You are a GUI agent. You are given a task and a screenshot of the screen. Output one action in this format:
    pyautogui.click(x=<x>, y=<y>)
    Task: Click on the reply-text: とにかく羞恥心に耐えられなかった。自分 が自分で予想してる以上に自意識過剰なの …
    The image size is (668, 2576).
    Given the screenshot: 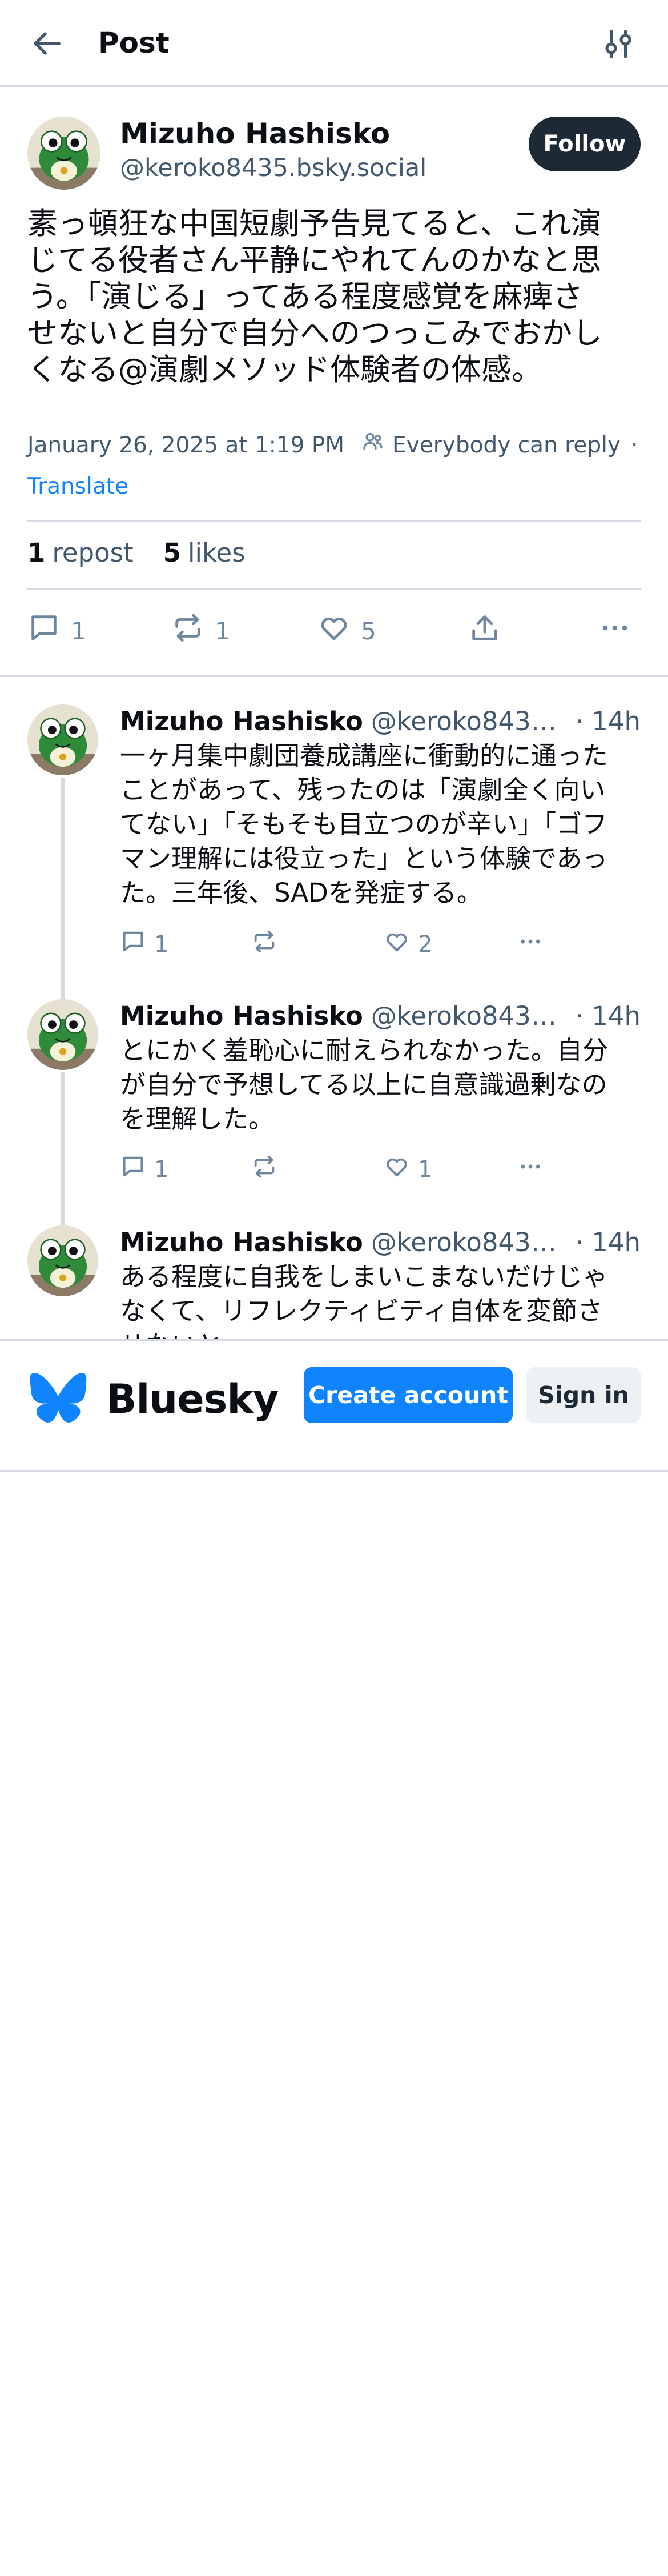 What is the action you would take?
    pyautogui.click(x=364, y=1084)
    